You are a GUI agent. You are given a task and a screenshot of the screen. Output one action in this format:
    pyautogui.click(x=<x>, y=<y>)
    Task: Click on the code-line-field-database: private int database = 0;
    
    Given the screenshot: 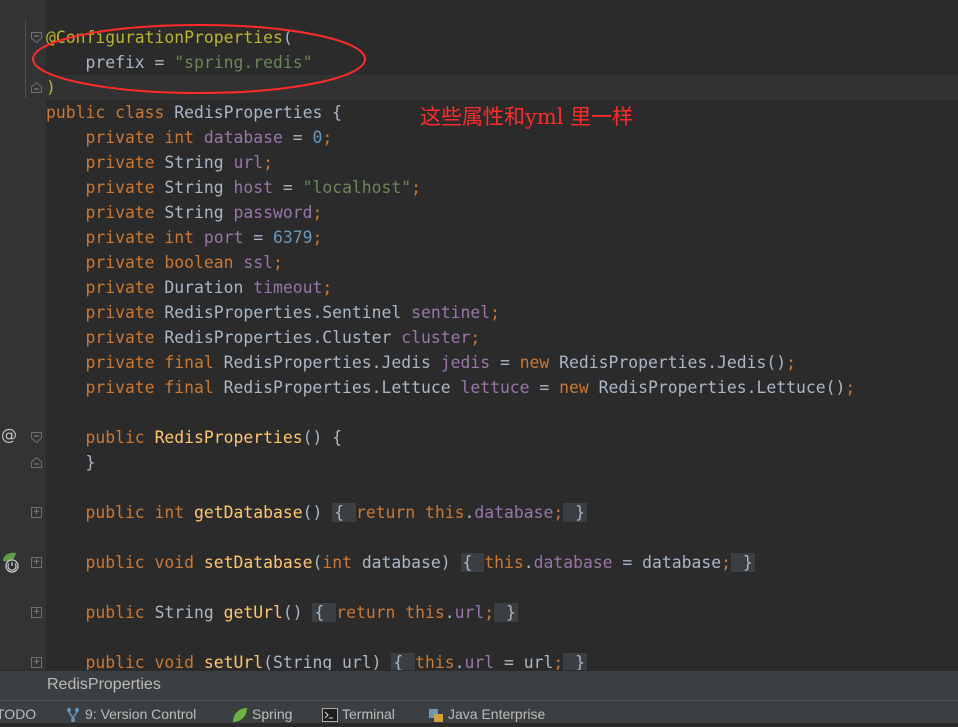 What is the action you would take?
    pyautogui.click(x=189, y=137)
    